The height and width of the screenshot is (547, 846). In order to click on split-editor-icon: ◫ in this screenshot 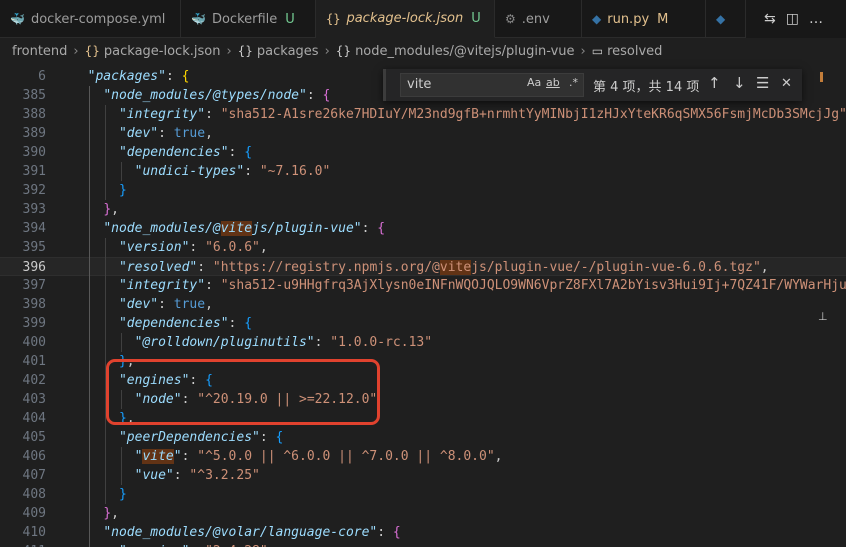, I will do `click(792, 19)`.